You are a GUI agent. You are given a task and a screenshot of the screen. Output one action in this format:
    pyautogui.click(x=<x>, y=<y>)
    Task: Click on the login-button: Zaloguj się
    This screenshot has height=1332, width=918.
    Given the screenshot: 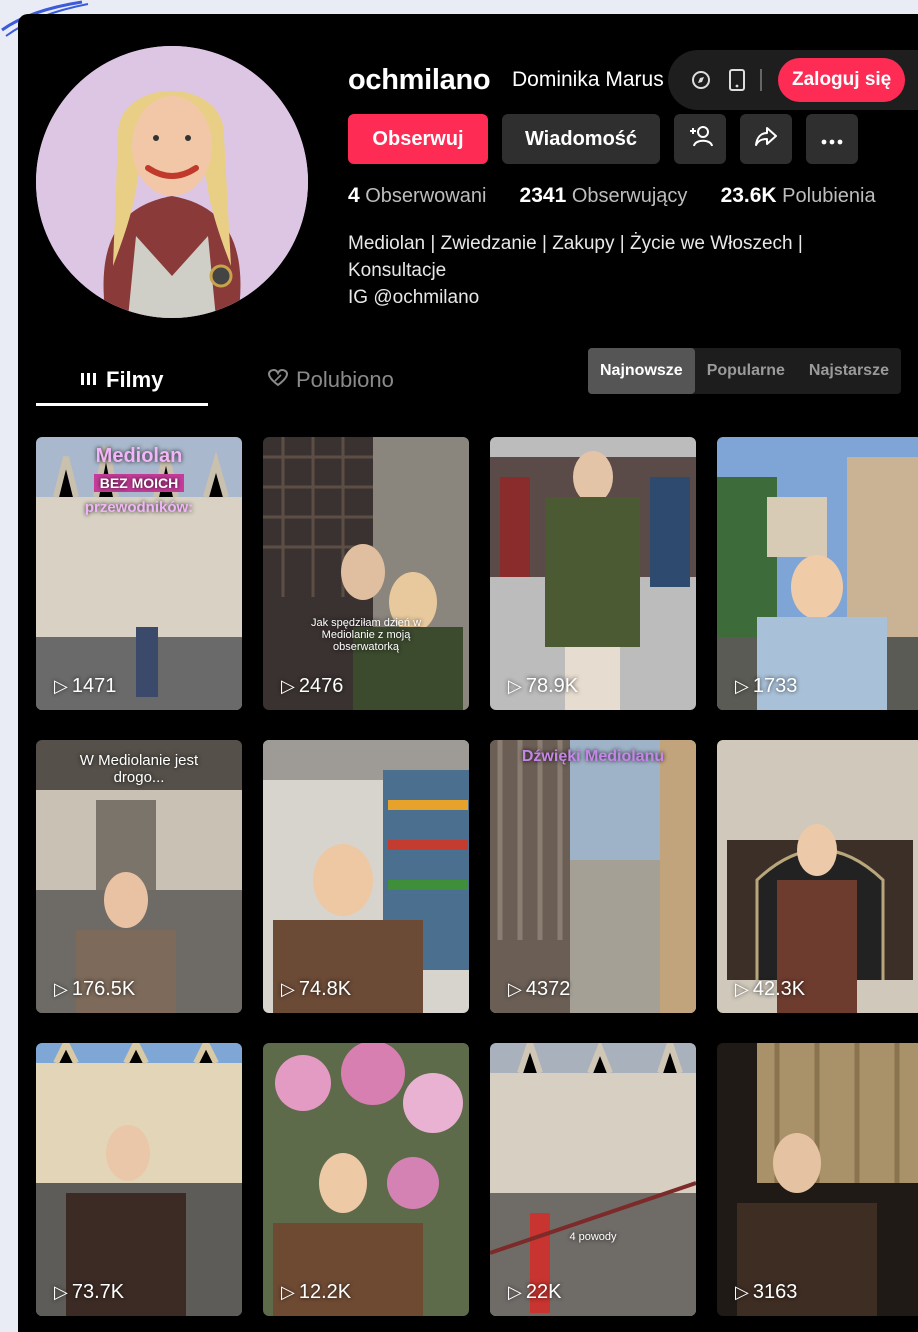 What is the action you would take?
    pyautogui.click(x=842, y=80)
    